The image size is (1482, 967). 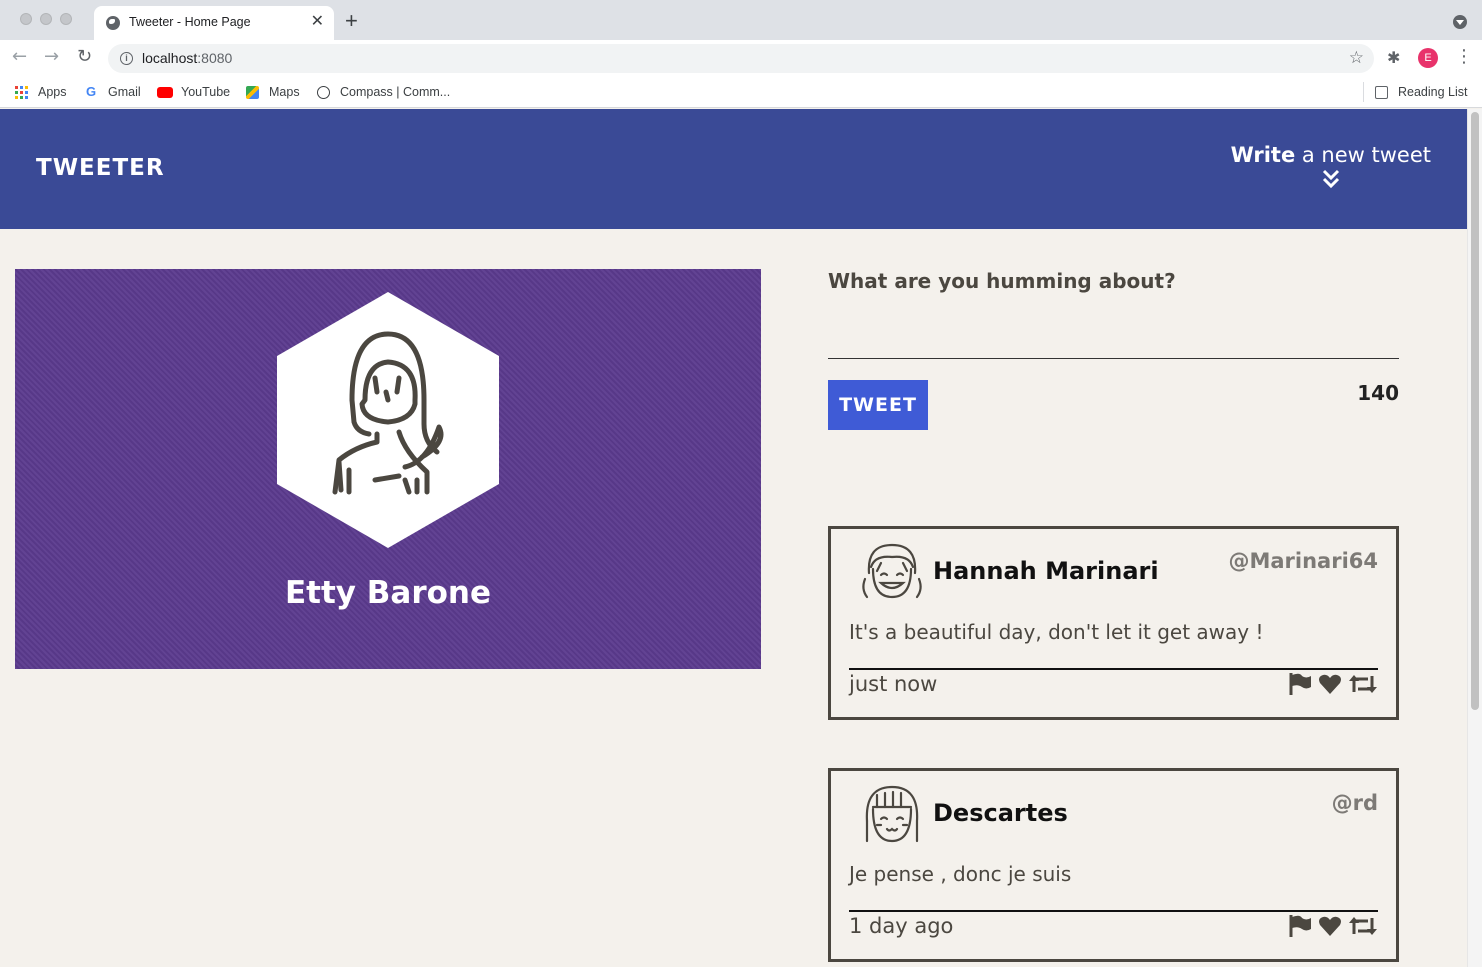 I want to click on bookmark-maps: Maps, so click(x=276, y=92).